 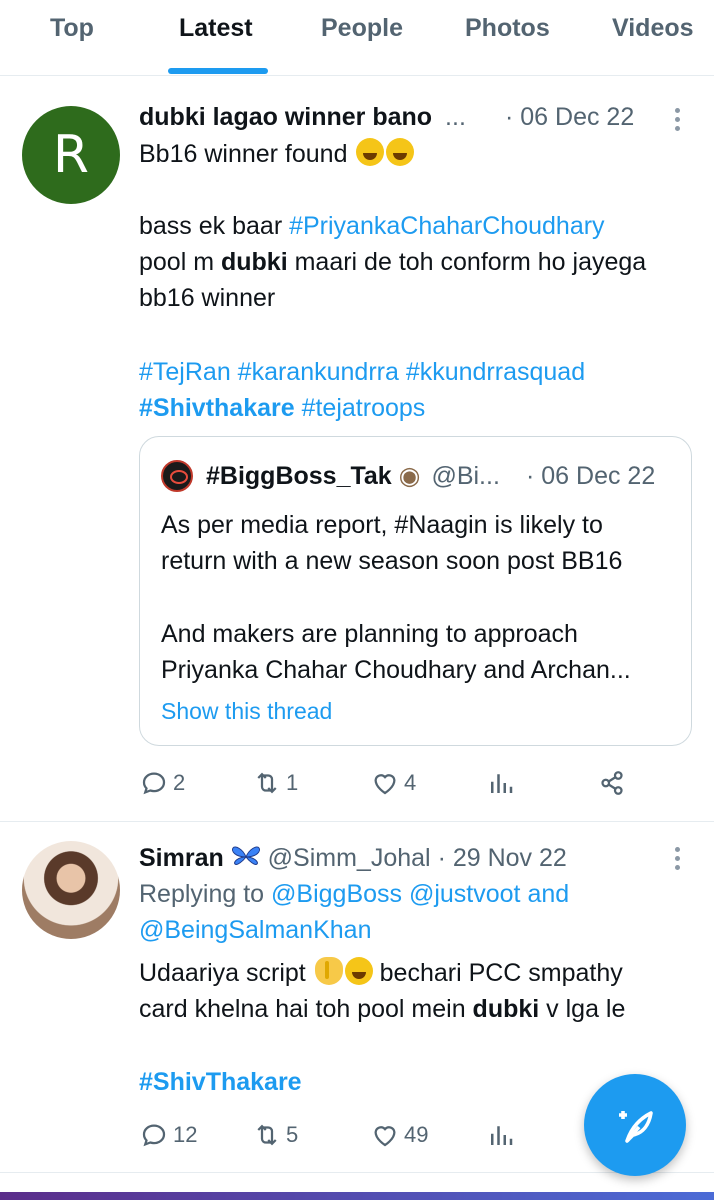 I want to click on tweet-text-line: bechari PCC smpathy, so click(x=497, y=973).